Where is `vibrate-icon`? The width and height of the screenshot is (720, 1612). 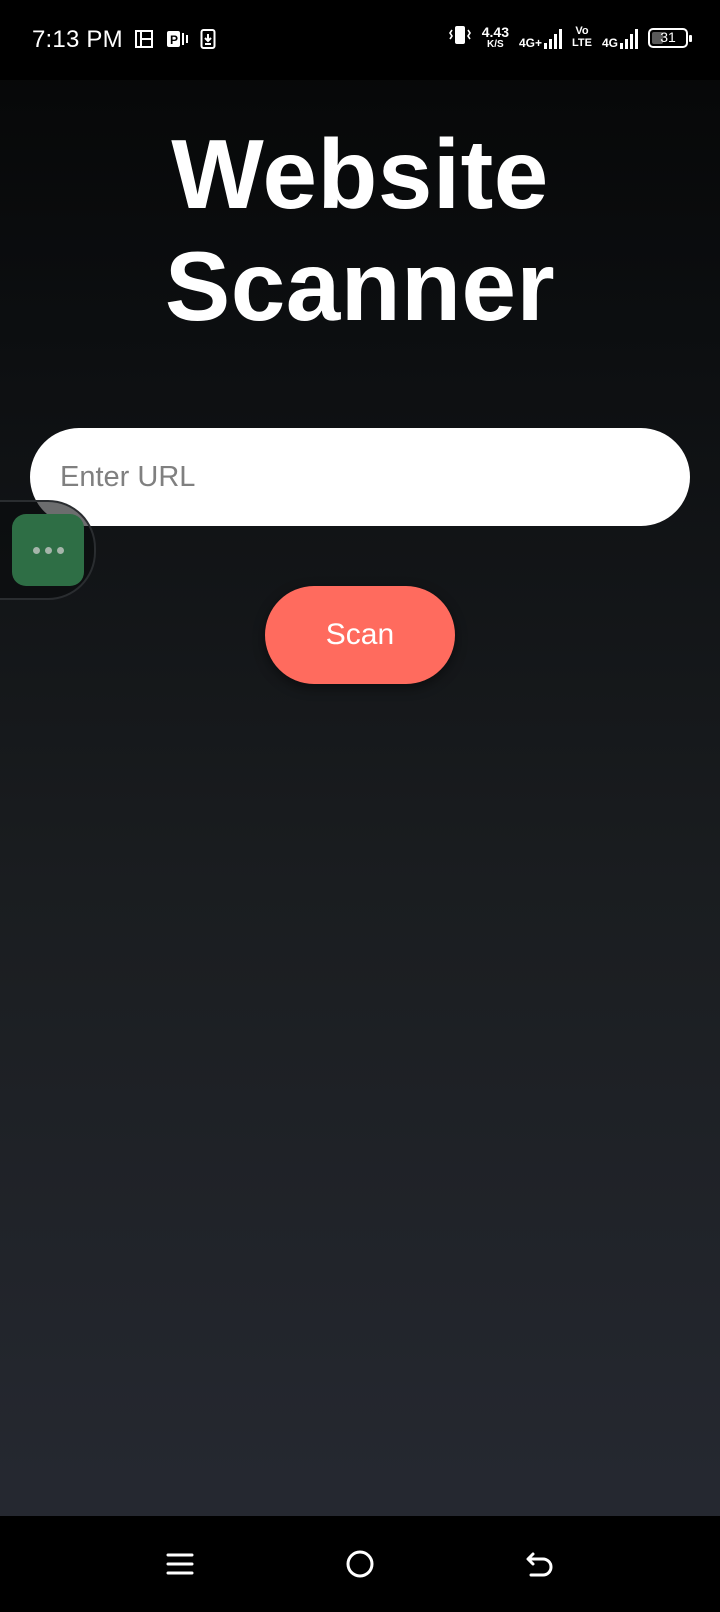 vibrate-icon is located at coordinates (460, 37).